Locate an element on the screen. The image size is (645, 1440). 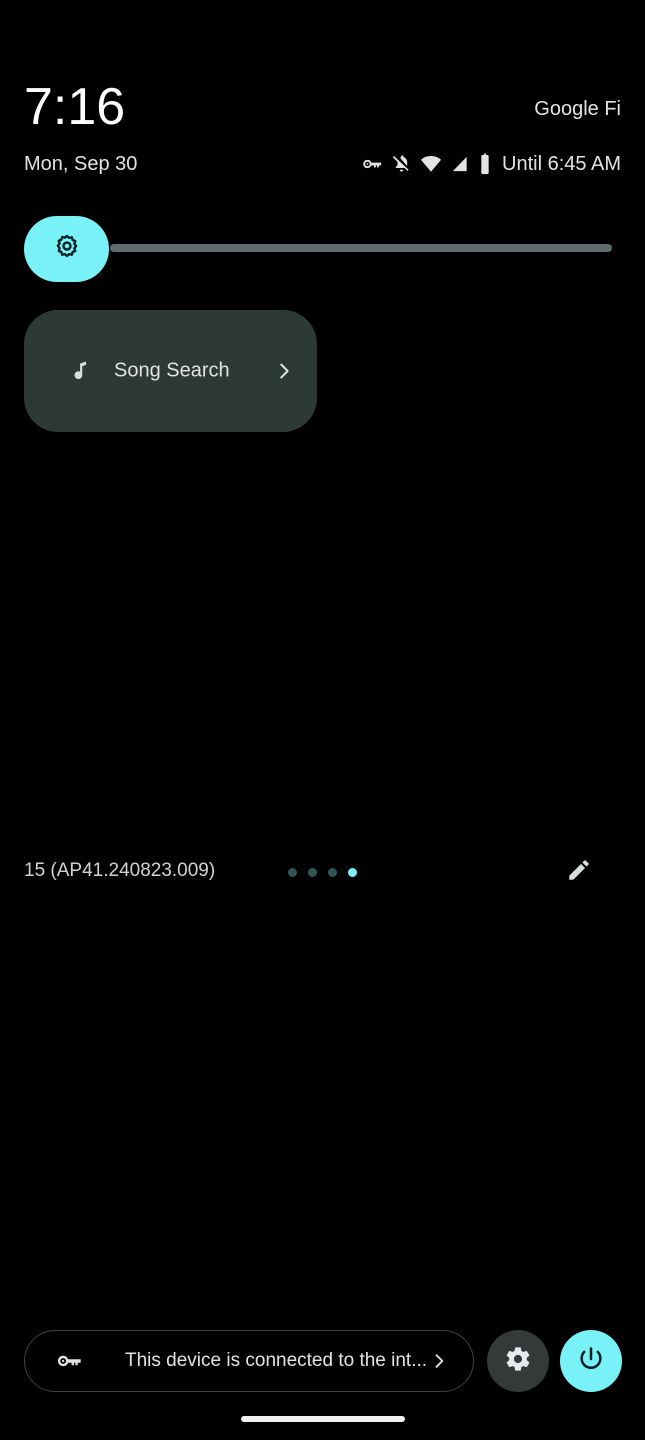
tile-song-search: Song Search is located at coordinates (170, 371).